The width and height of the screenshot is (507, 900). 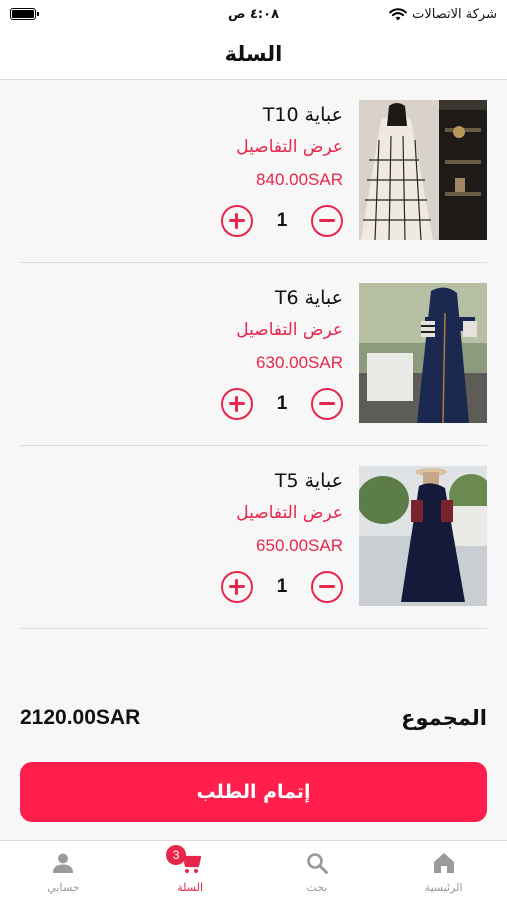 I want to click on battery-icon, so click(x=24, y=14).